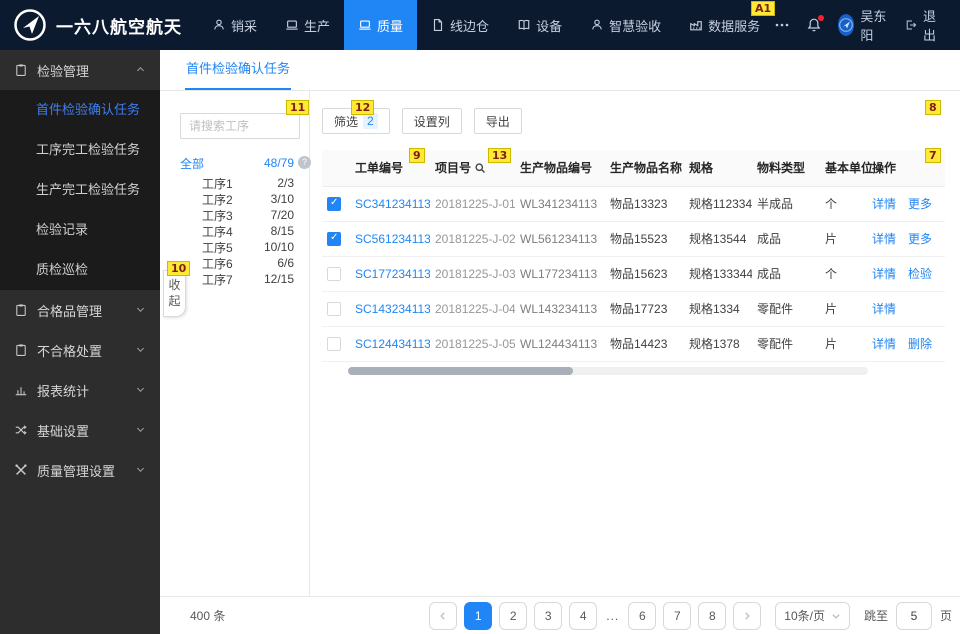 This screenshot has width=960, height=634. Describe the element at coordinates (238, 74) in the screenshot. I see `tab-first-article-task: 首件检验确认任务` at that location.